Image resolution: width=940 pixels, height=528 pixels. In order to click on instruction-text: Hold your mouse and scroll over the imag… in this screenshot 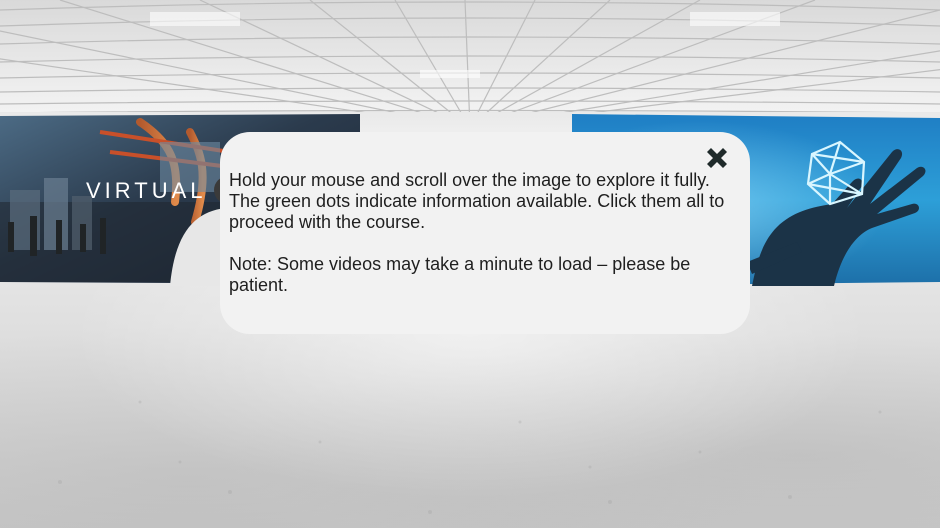, I will do `click(477, 201)`.